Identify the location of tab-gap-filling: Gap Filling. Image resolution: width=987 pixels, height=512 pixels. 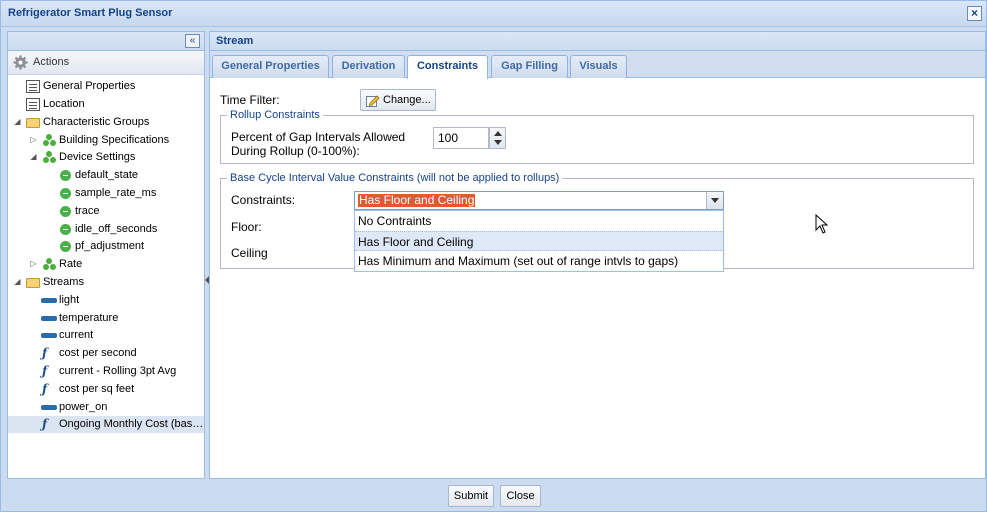
(529, 66).